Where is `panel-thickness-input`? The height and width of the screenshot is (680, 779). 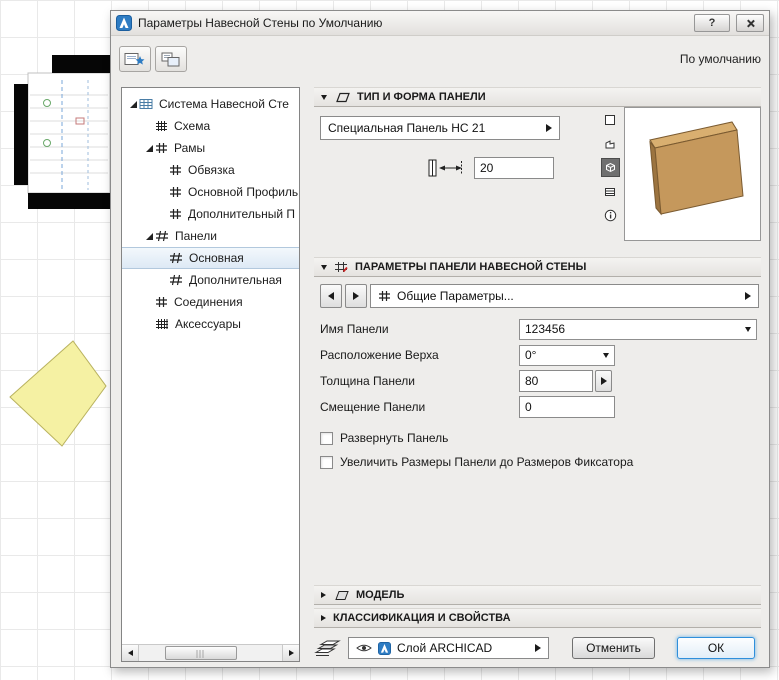
panel-thickness-input is located at coordinates (514, 168).